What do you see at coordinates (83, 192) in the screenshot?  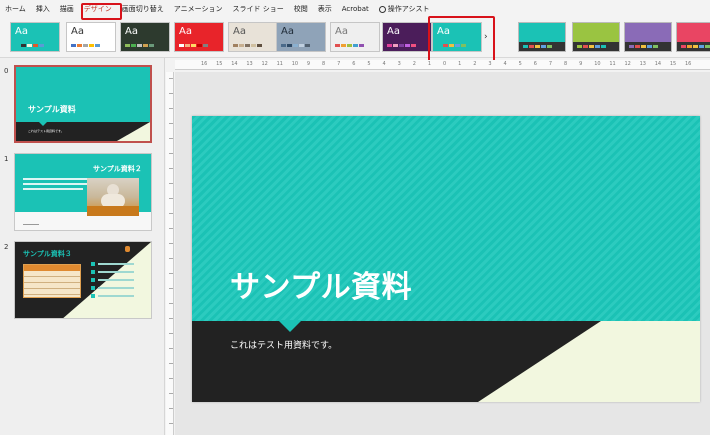 I see `slide-thumbnail-1: サンプル資料２` at bounding box center [83, 192].